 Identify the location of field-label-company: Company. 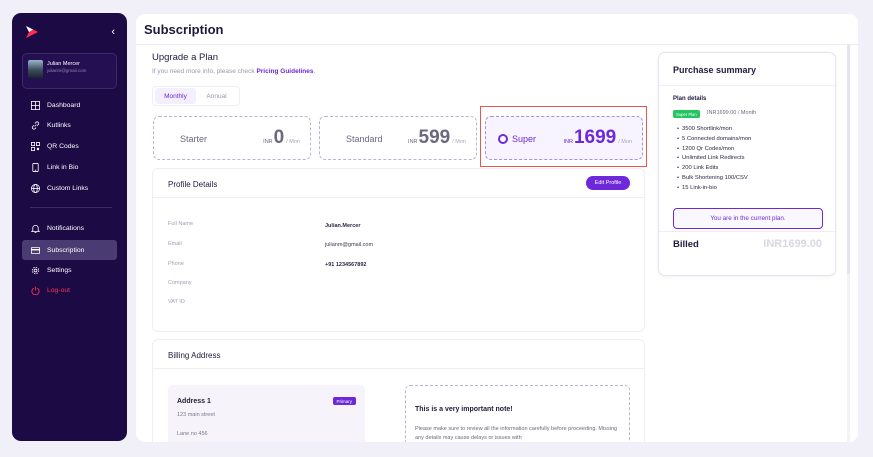
(180, 283).